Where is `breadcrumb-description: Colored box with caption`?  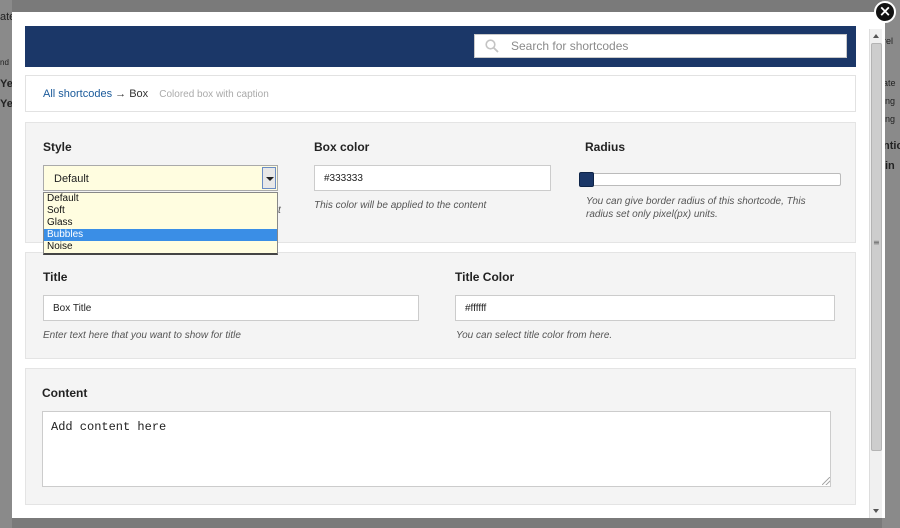 breadcrumb-description: Colored box with caption is located at coordinates (214, 94).